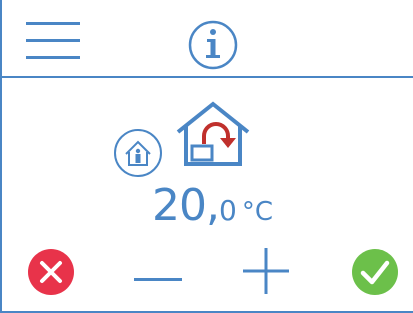  I want to click on plus-icon, so click(266, 271).